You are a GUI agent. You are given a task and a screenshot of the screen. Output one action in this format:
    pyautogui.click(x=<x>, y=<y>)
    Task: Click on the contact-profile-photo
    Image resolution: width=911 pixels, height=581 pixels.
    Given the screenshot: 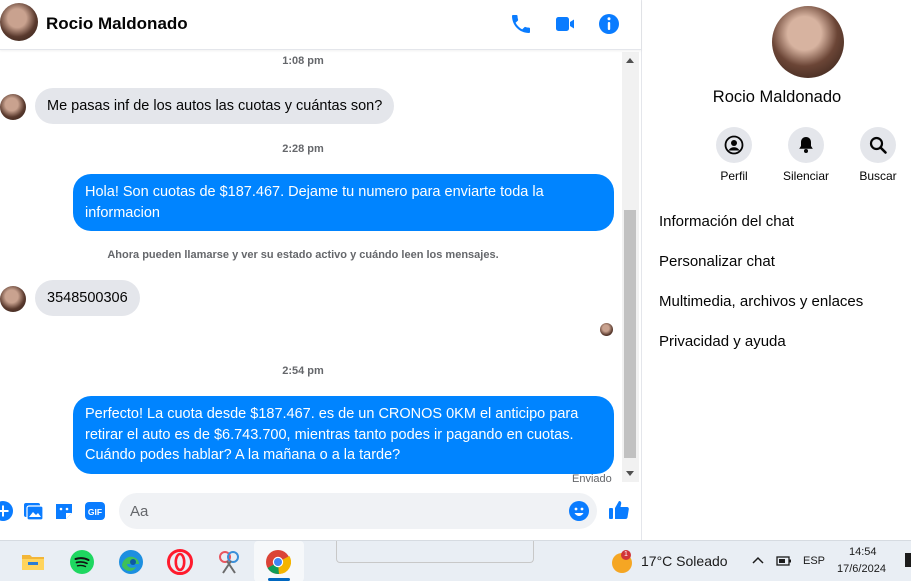 What is the action you would take?
    pyautogui.click(x=808, y=42)
    